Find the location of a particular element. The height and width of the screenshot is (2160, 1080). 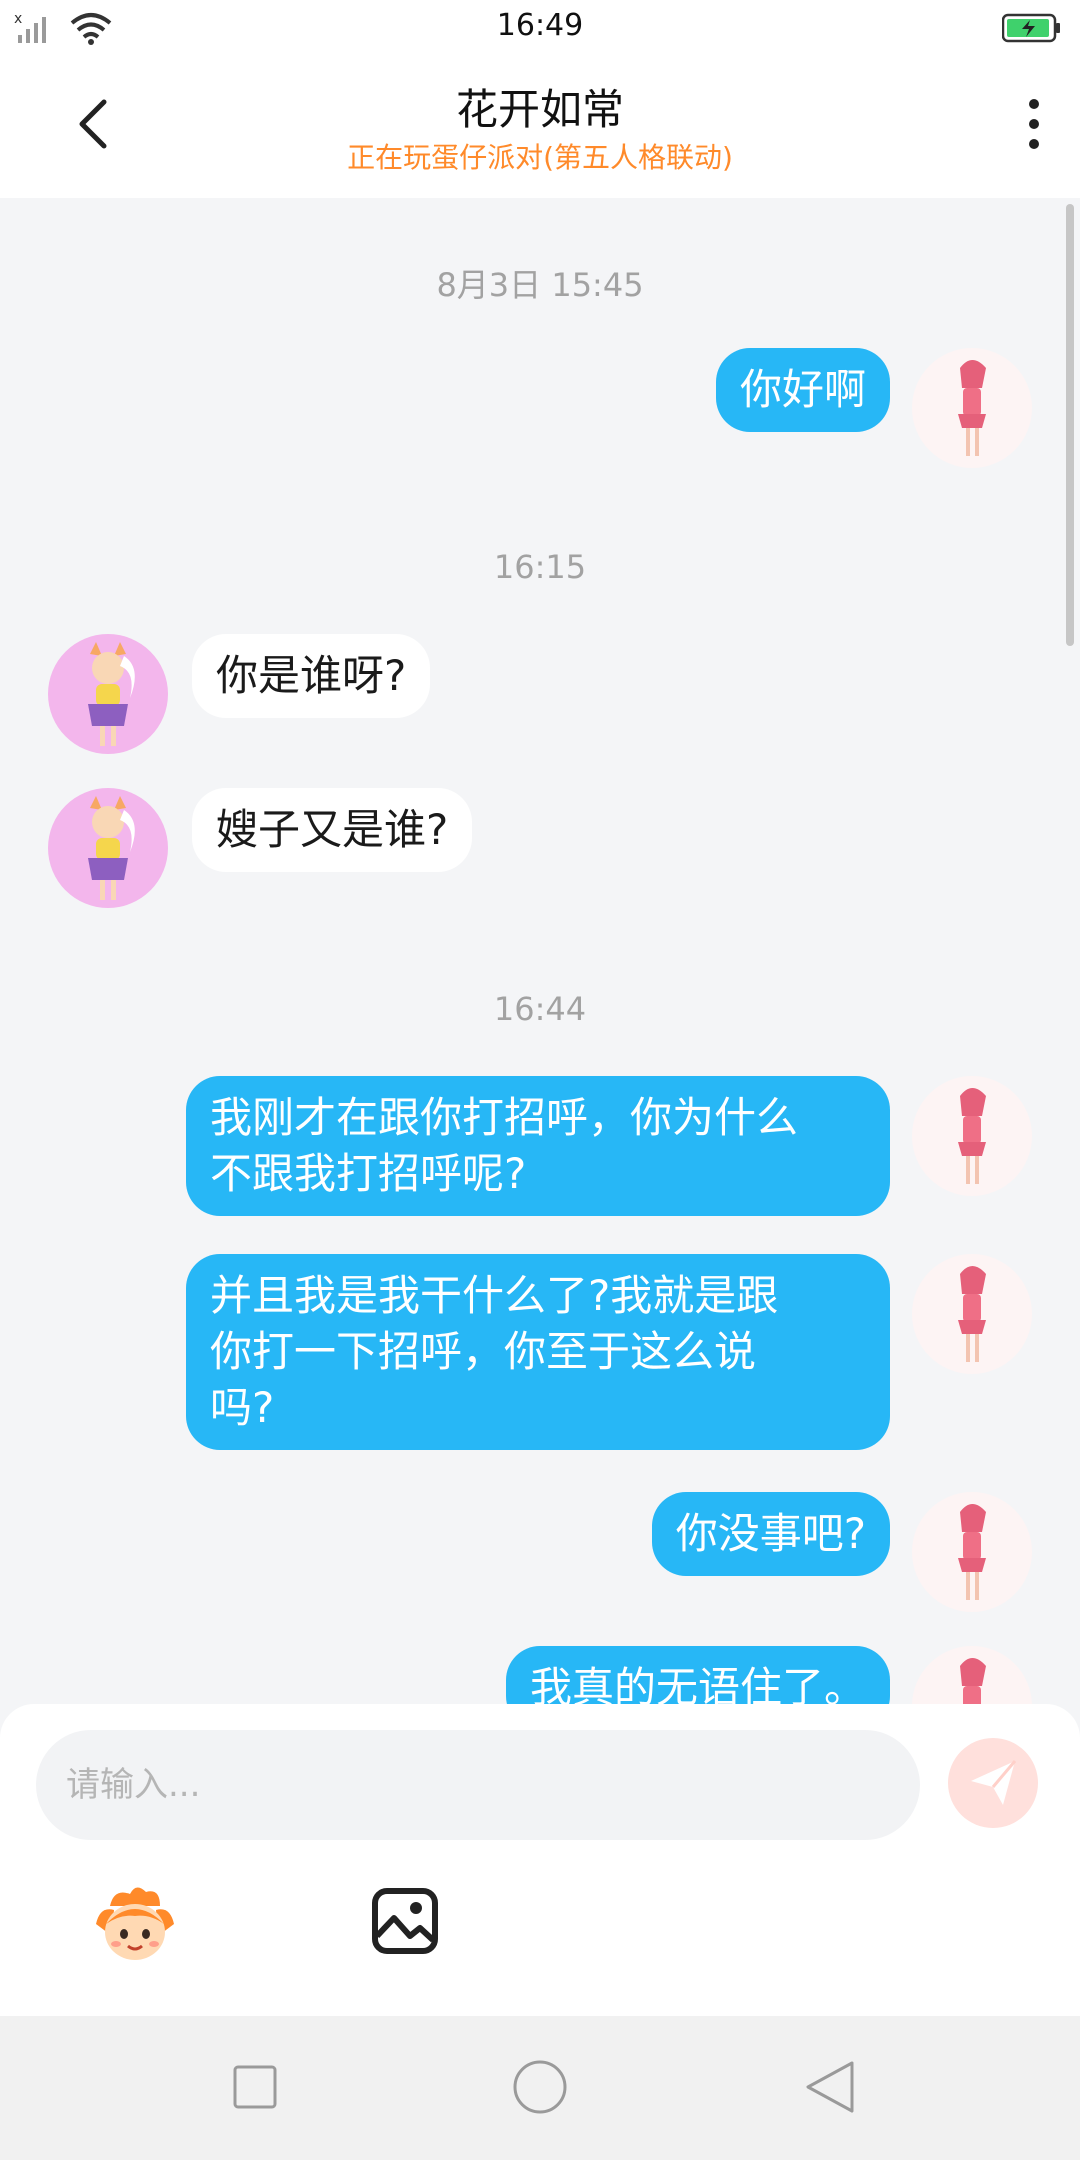

recents-button is located at coordinates (255, 2087).